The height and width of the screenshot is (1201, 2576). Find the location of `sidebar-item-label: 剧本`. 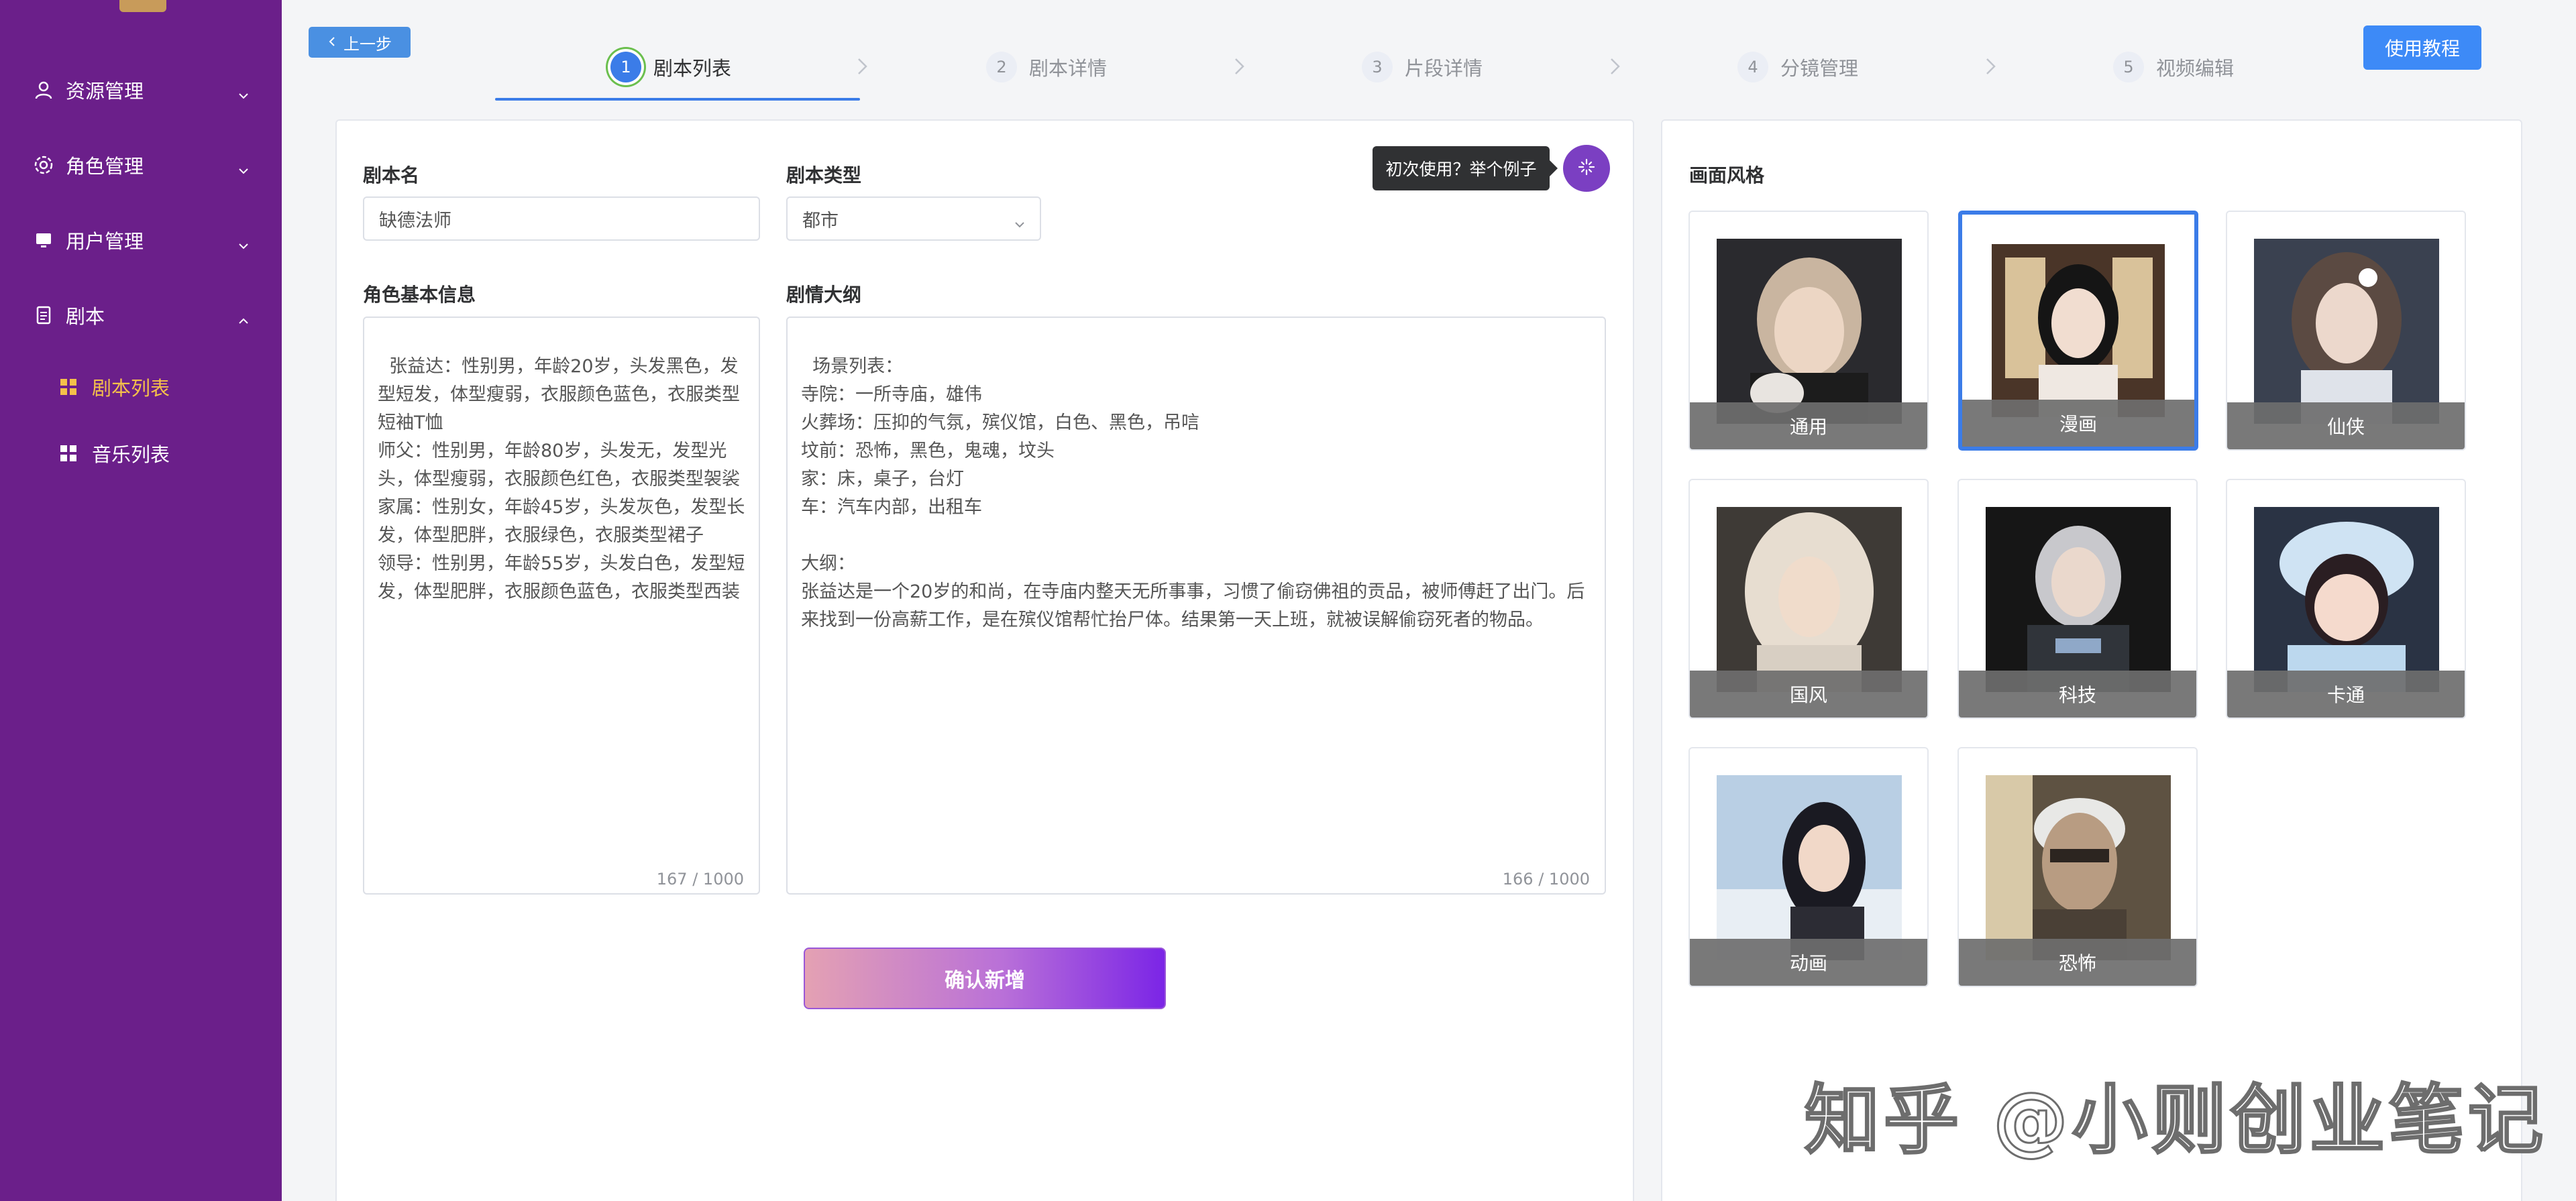

sidebar-item-label: 剧本 is located at coordinates (85, 316).